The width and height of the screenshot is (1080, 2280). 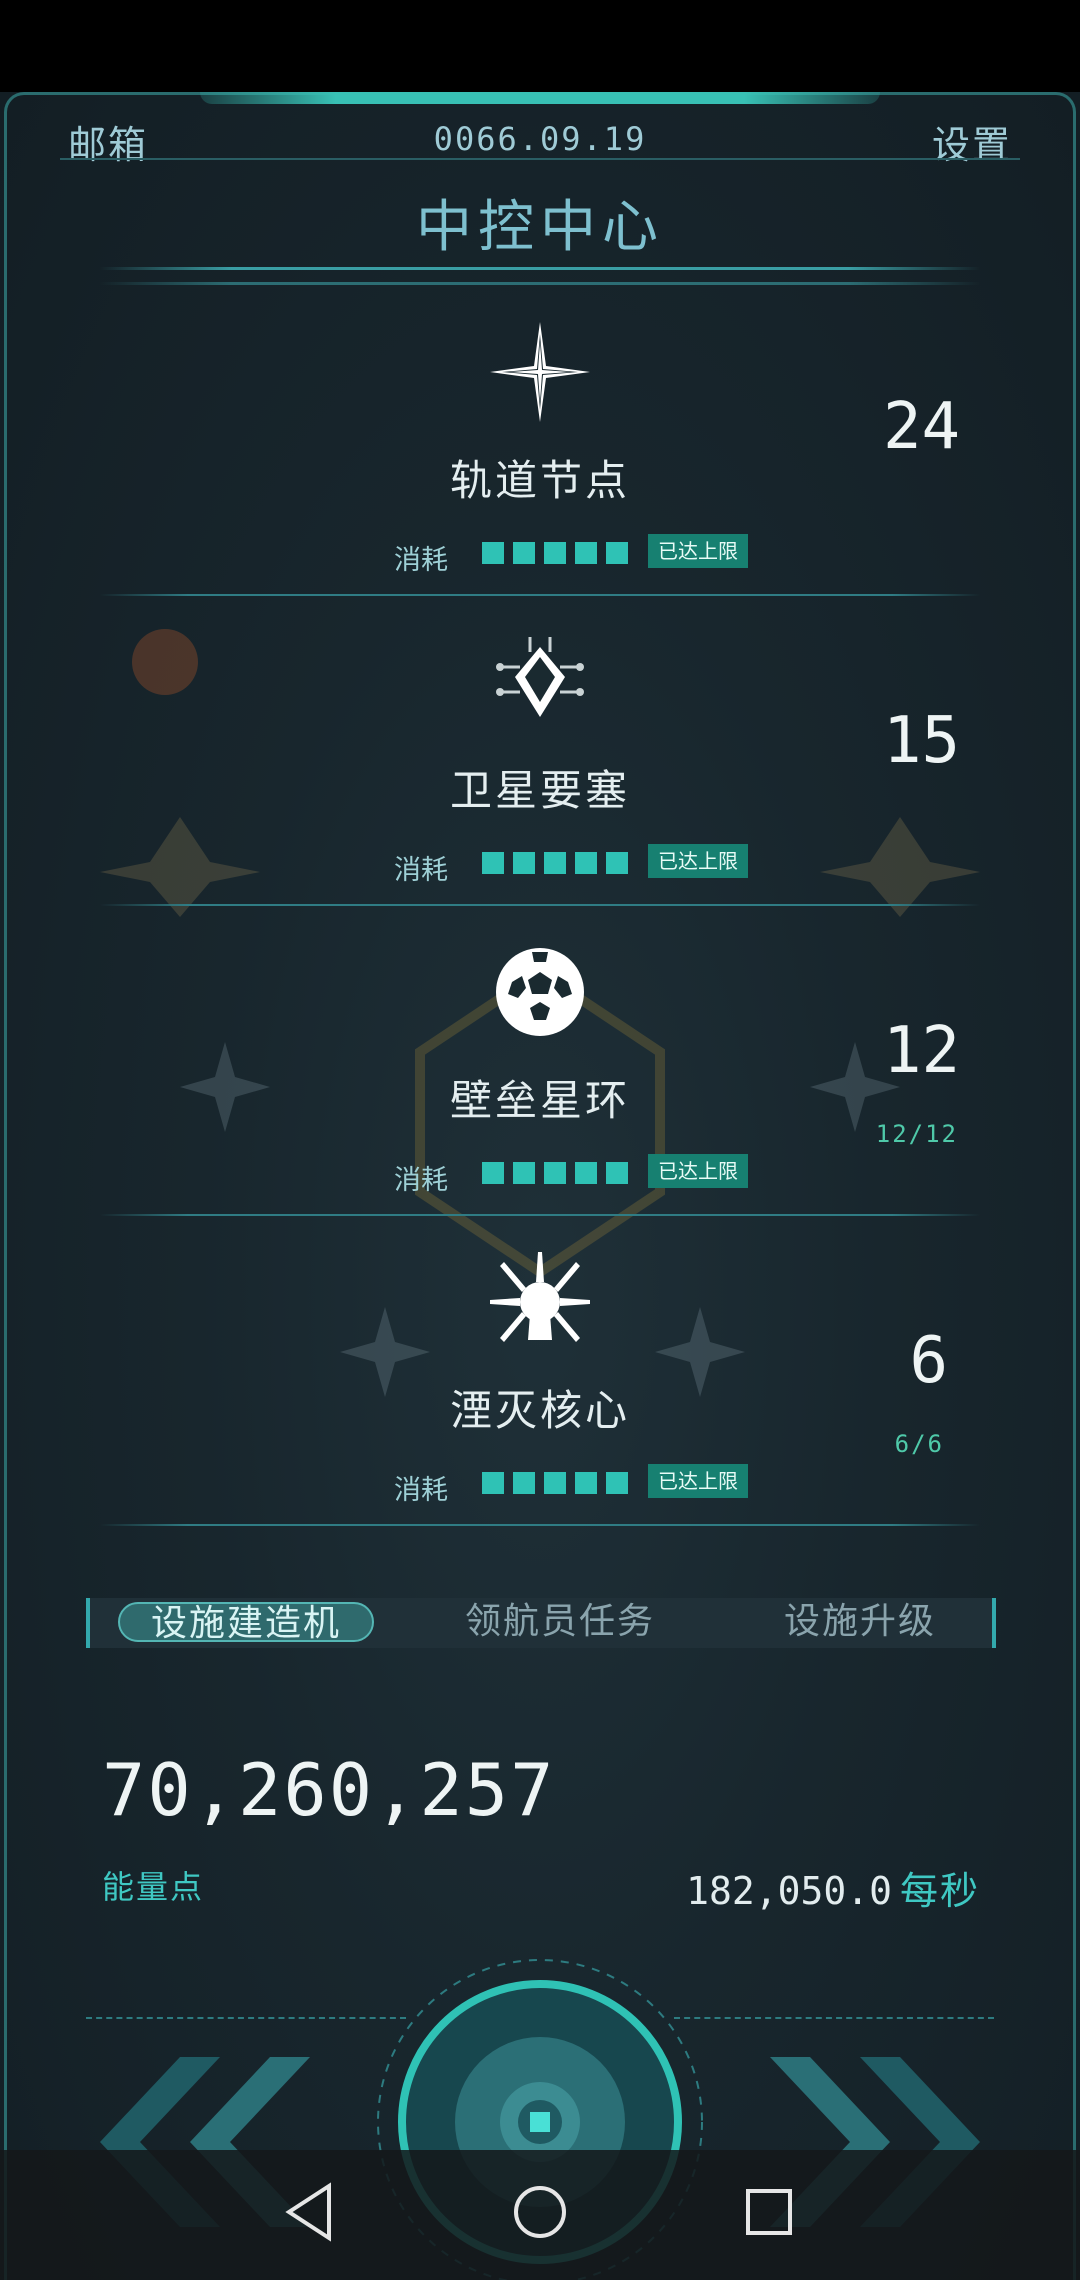 What do you see at coordinates (153, 1887) in the screenshot?
I see `energy-points-label: 能量点` at bounding box center [153, 1887].